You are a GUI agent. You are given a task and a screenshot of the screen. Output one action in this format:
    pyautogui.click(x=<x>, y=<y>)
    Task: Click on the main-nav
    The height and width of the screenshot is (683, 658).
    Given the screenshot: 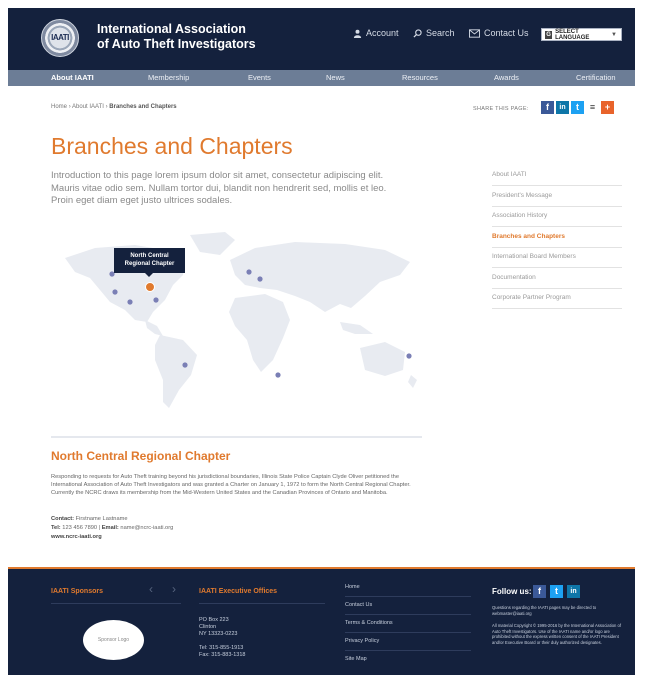 What is the action you would take?
    pyautogui.click(x=321, y=78)
    